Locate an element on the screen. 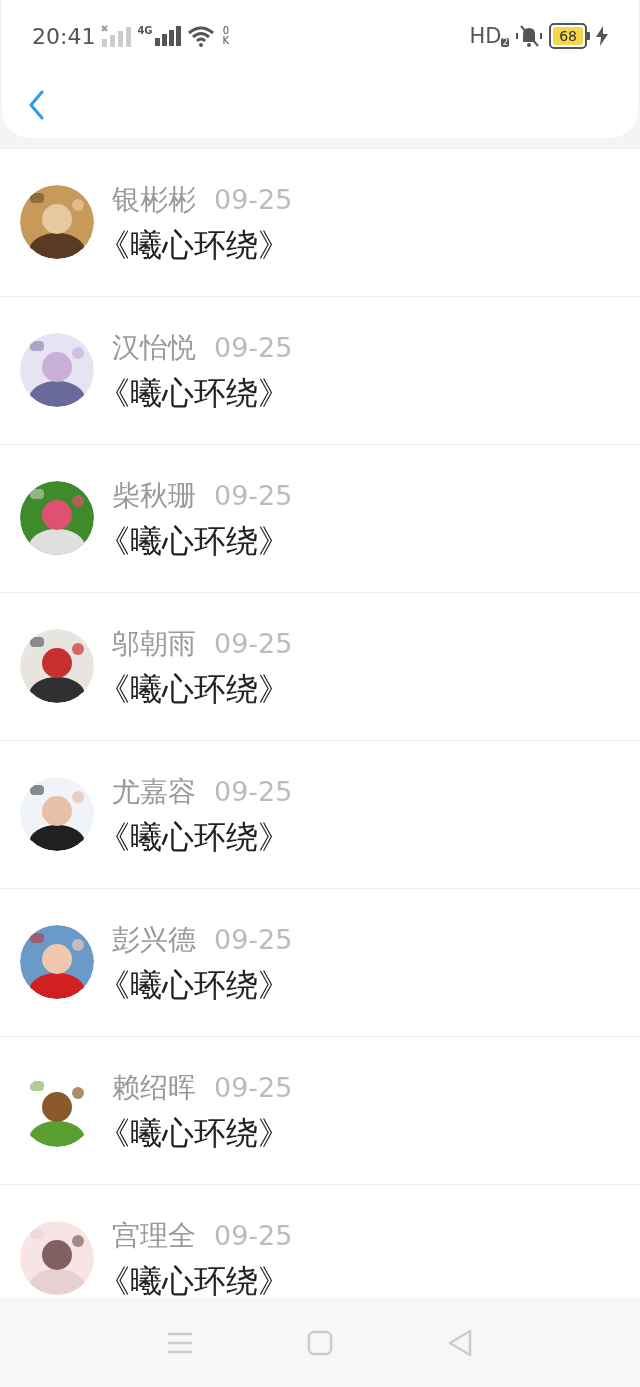 The width and height of the screenshot is (640, 1387). clock: 20:41 is located at coordinates (64, 36).